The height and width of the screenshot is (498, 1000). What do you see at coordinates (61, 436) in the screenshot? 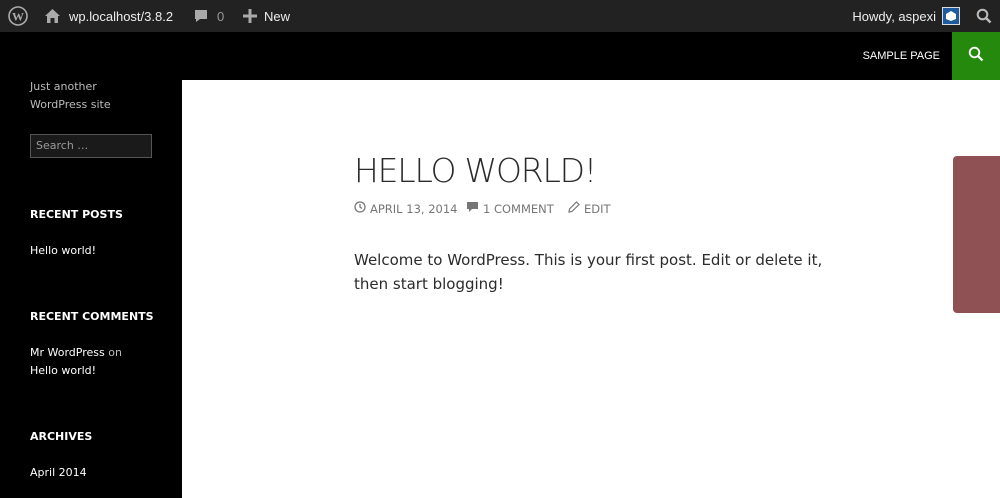
I see `archives-title: ARCHIVES` at bounding box center [61, 436].